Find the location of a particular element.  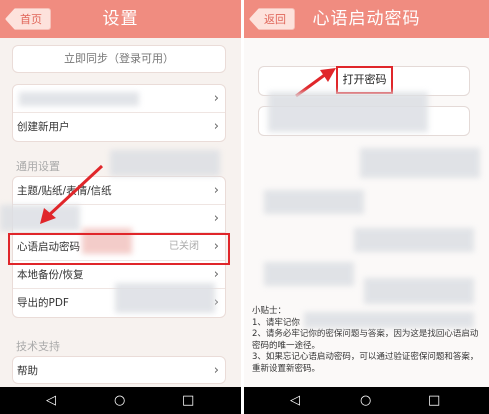

sync-button: 立即同步（登录可用） is located at coordinates (119, 59).